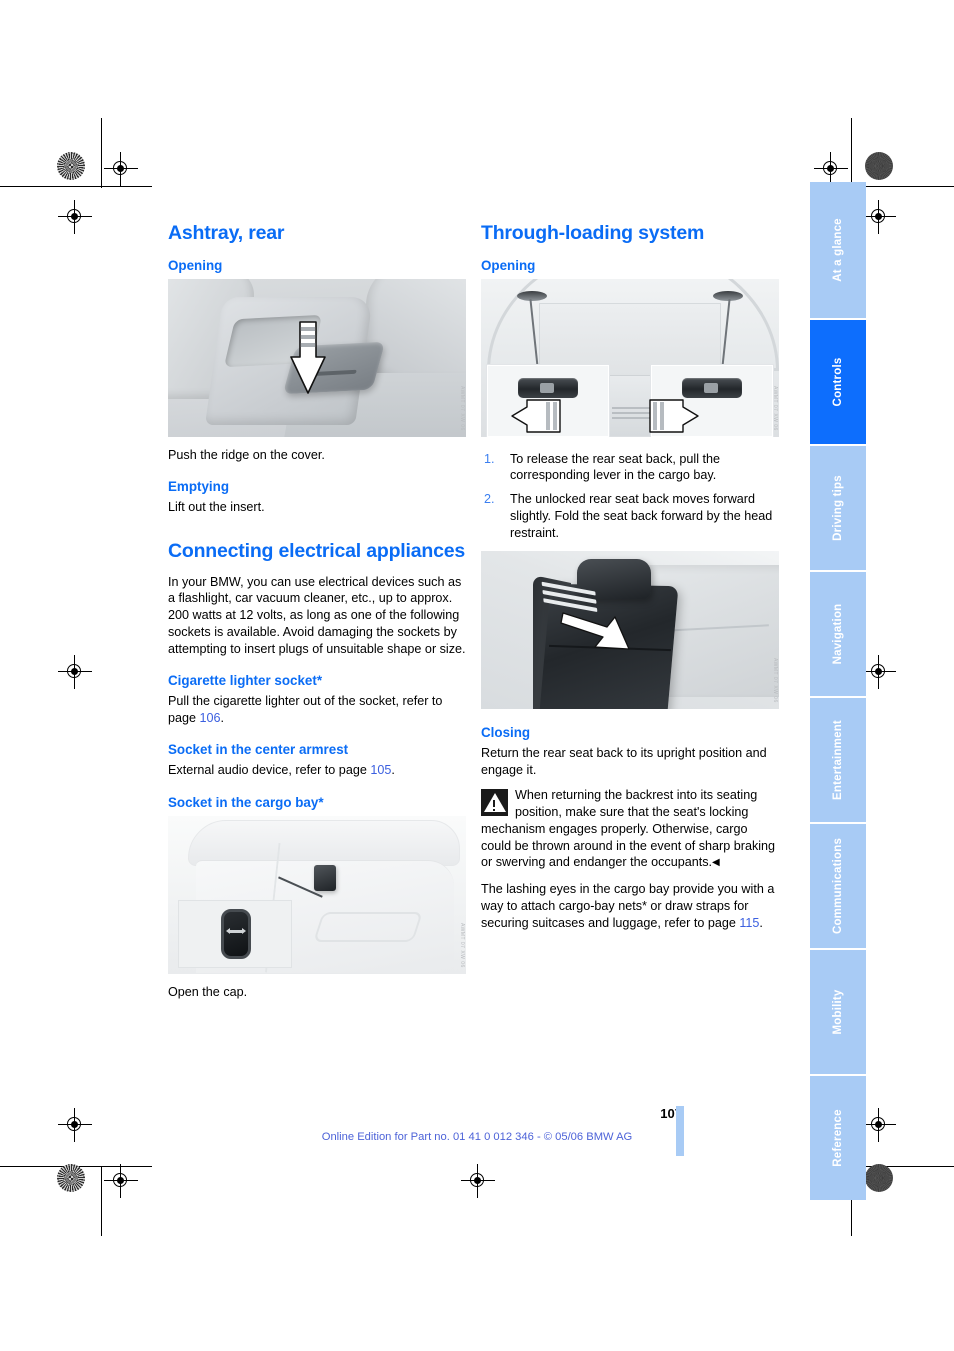 Image resolution: width=954 pixels, height=1351 pixels. What do you see at coordinates (208, 991) in the screenshot?
I see `caption-socket-cargo-bay: Open the cap.` at bounding box center [208, 991].